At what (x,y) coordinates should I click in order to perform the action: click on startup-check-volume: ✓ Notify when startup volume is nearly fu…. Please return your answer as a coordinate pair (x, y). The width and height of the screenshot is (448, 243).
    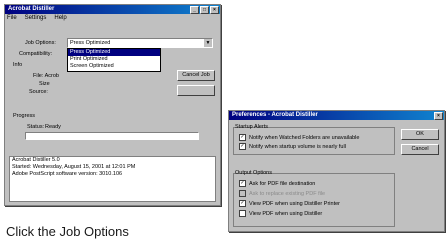
    Looking at the image, I should click on (292, 146).